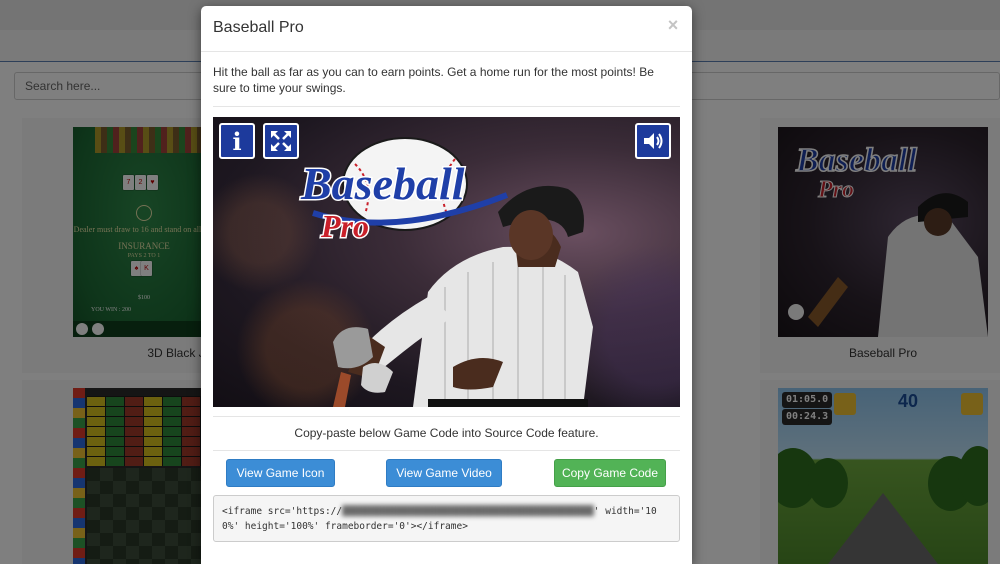 The height and width of the screenshot is (564, 1000). I want to click on modal-title: Baseball Pro, so click(258, 27).